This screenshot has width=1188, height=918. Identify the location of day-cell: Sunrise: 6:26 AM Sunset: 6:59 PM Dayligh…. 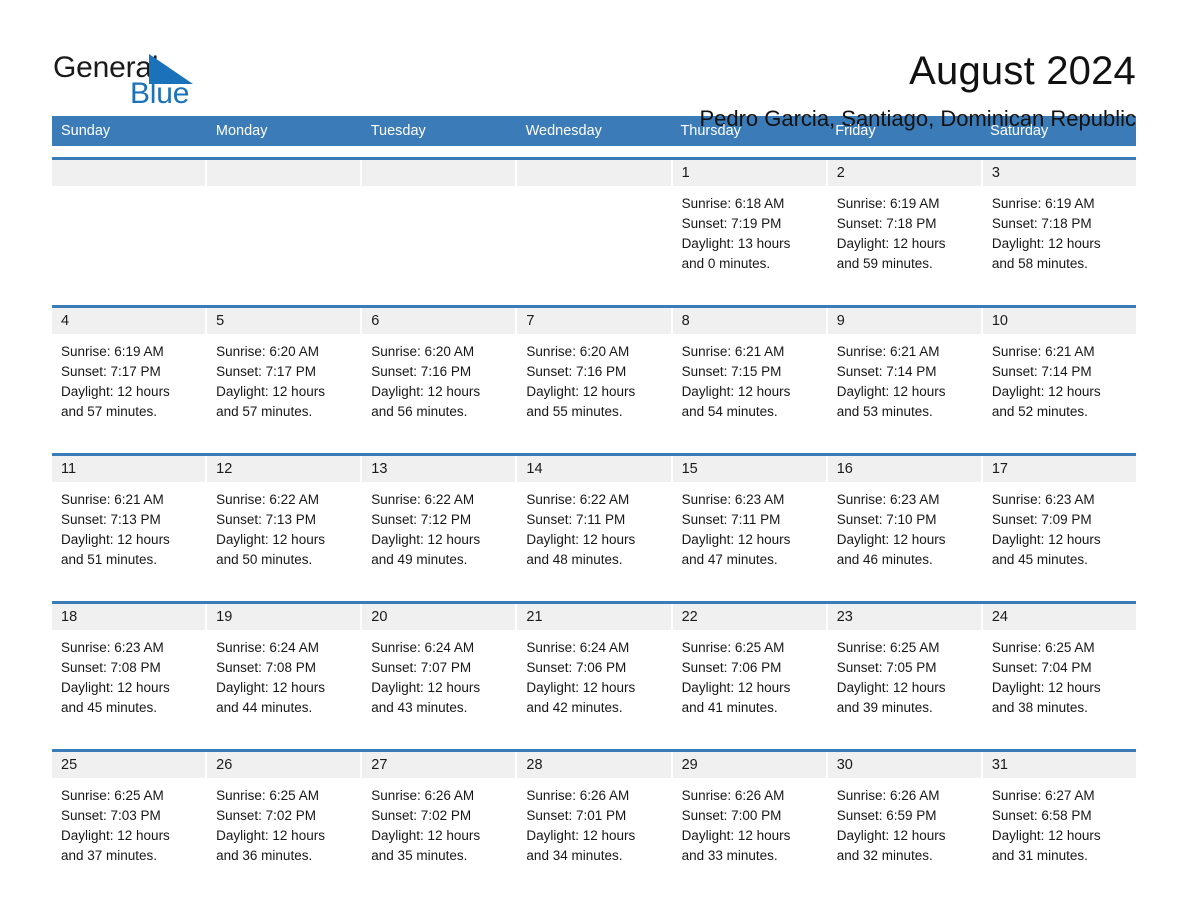
(904, 832).